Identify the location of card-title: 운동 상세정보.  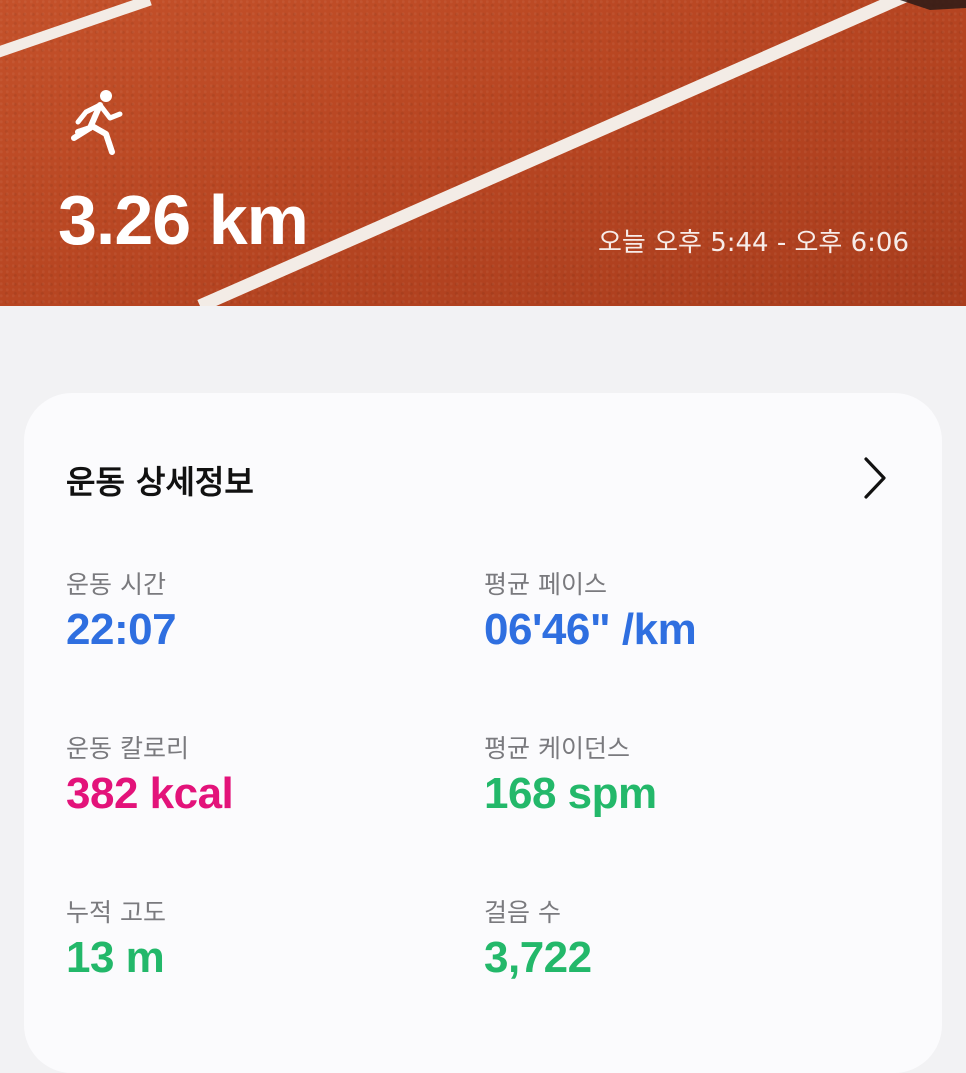
(160, 482).